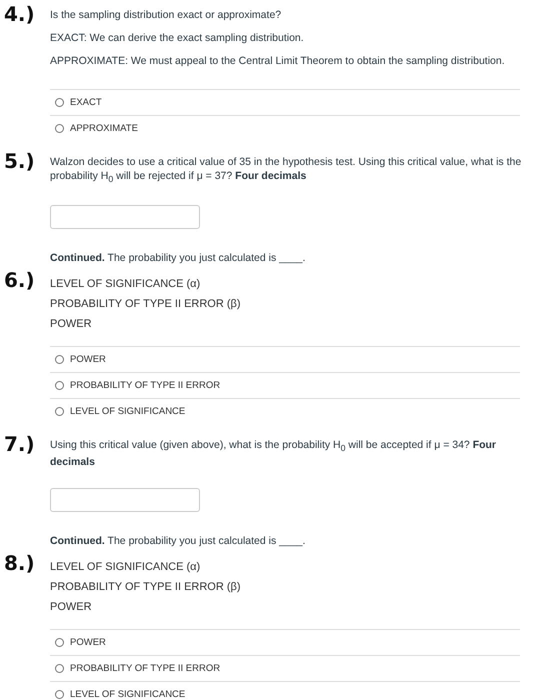  What do you see at coordinates (177, 38) in the screenshot?
I see `question-text: EXACT: We can derive the exact sampling distribution.` at bounding box center [177, 38].